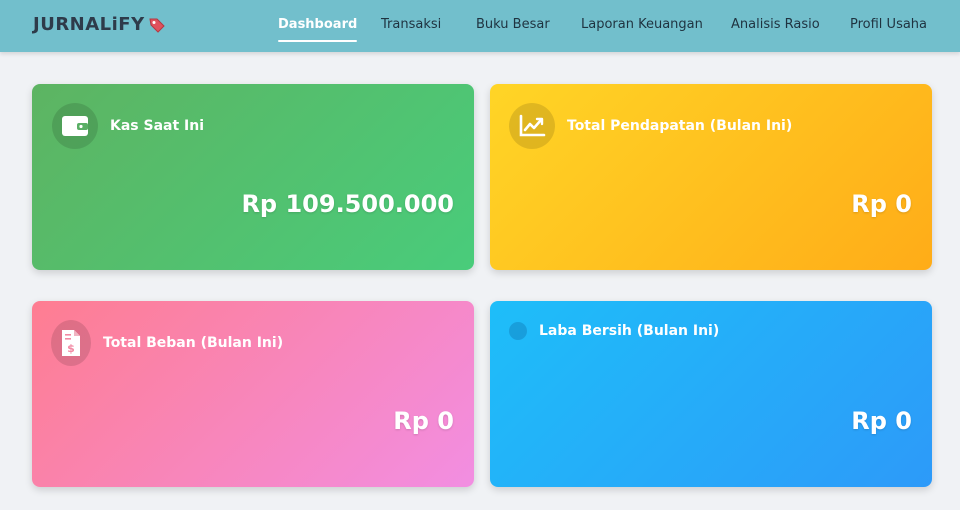  I want to click on brand-logo: JURNALiFY, so click(100, 24).